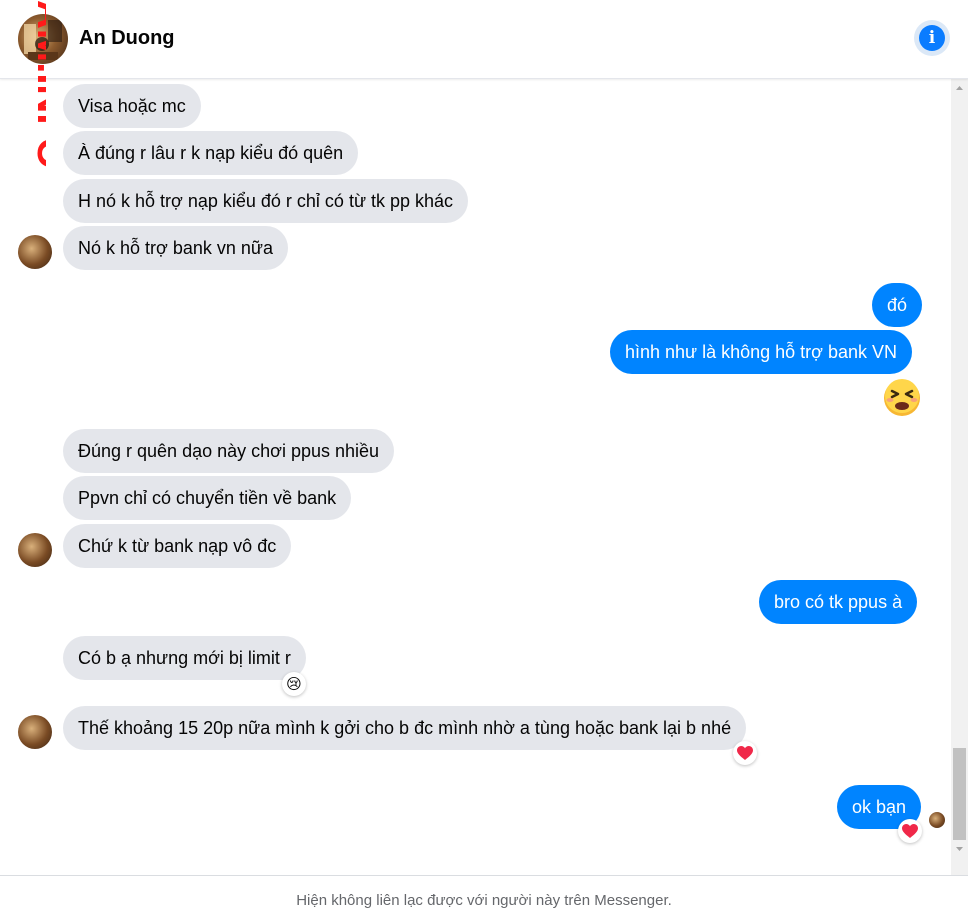 This screenshot has width=968, height=921. I want to click on message-bubble-incoming: Đúng r quên dạo này chơi ppus nhiều, so click(229, 451).